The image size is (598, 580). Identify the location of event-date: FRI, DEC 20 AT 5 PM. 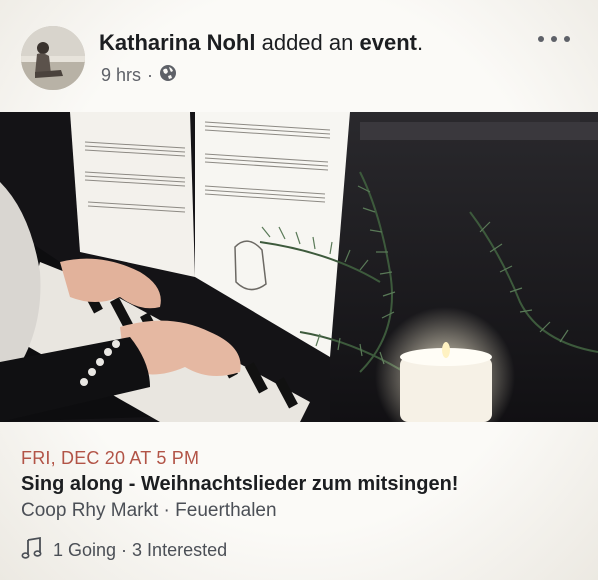
(110, 458).